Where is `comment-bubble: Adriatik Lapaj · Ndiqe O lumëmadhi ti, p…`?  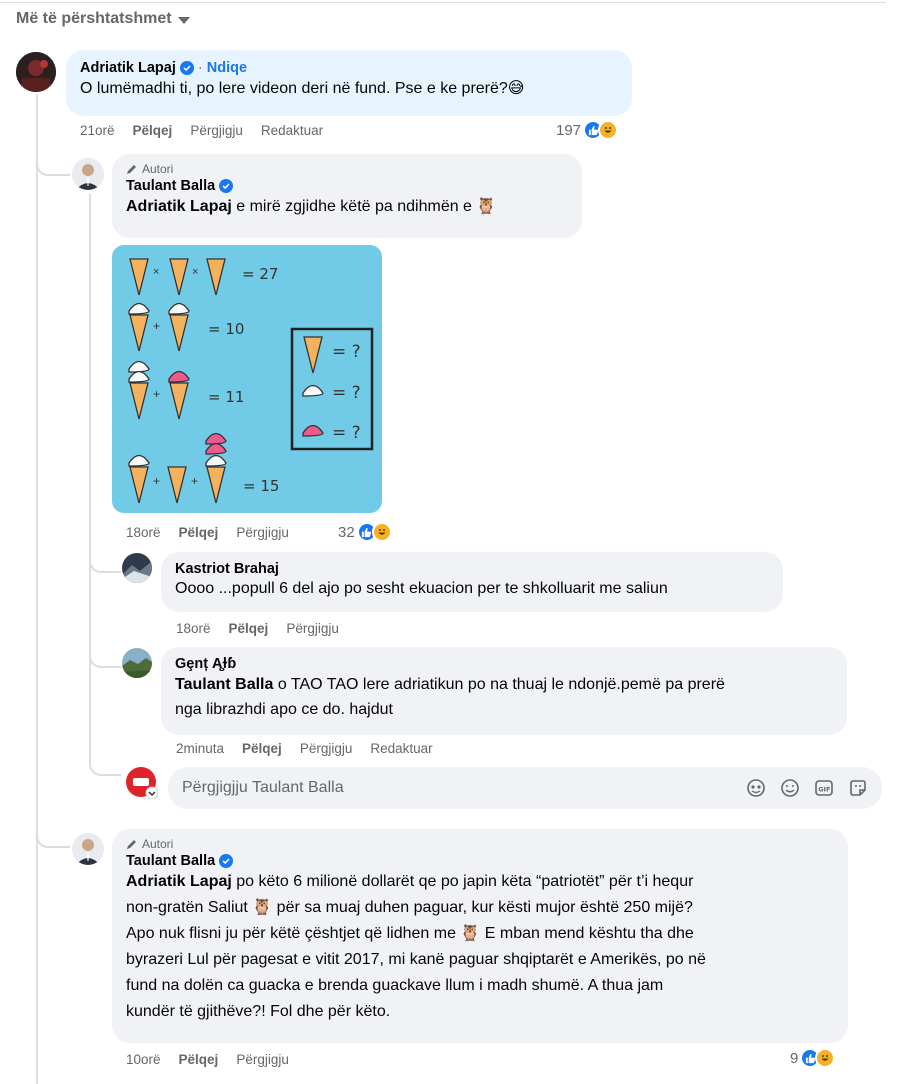 comment-bubble: Adriatik Lapaj · Ndiqe O lumëmadhi ti, p… is located at coordinates (349, 83).